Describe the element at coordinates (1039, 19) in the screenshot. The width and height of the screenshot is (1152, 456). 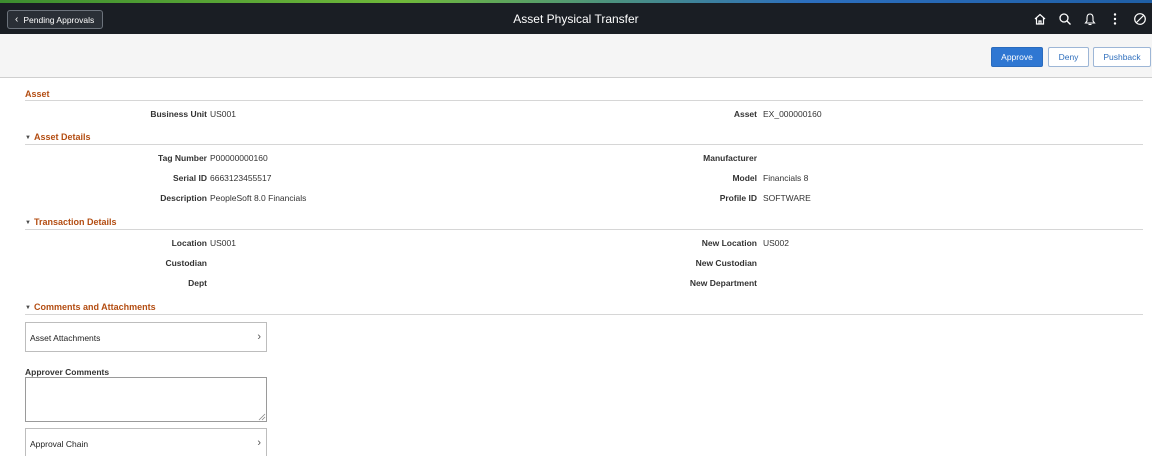
I see `home-icon` at that location.